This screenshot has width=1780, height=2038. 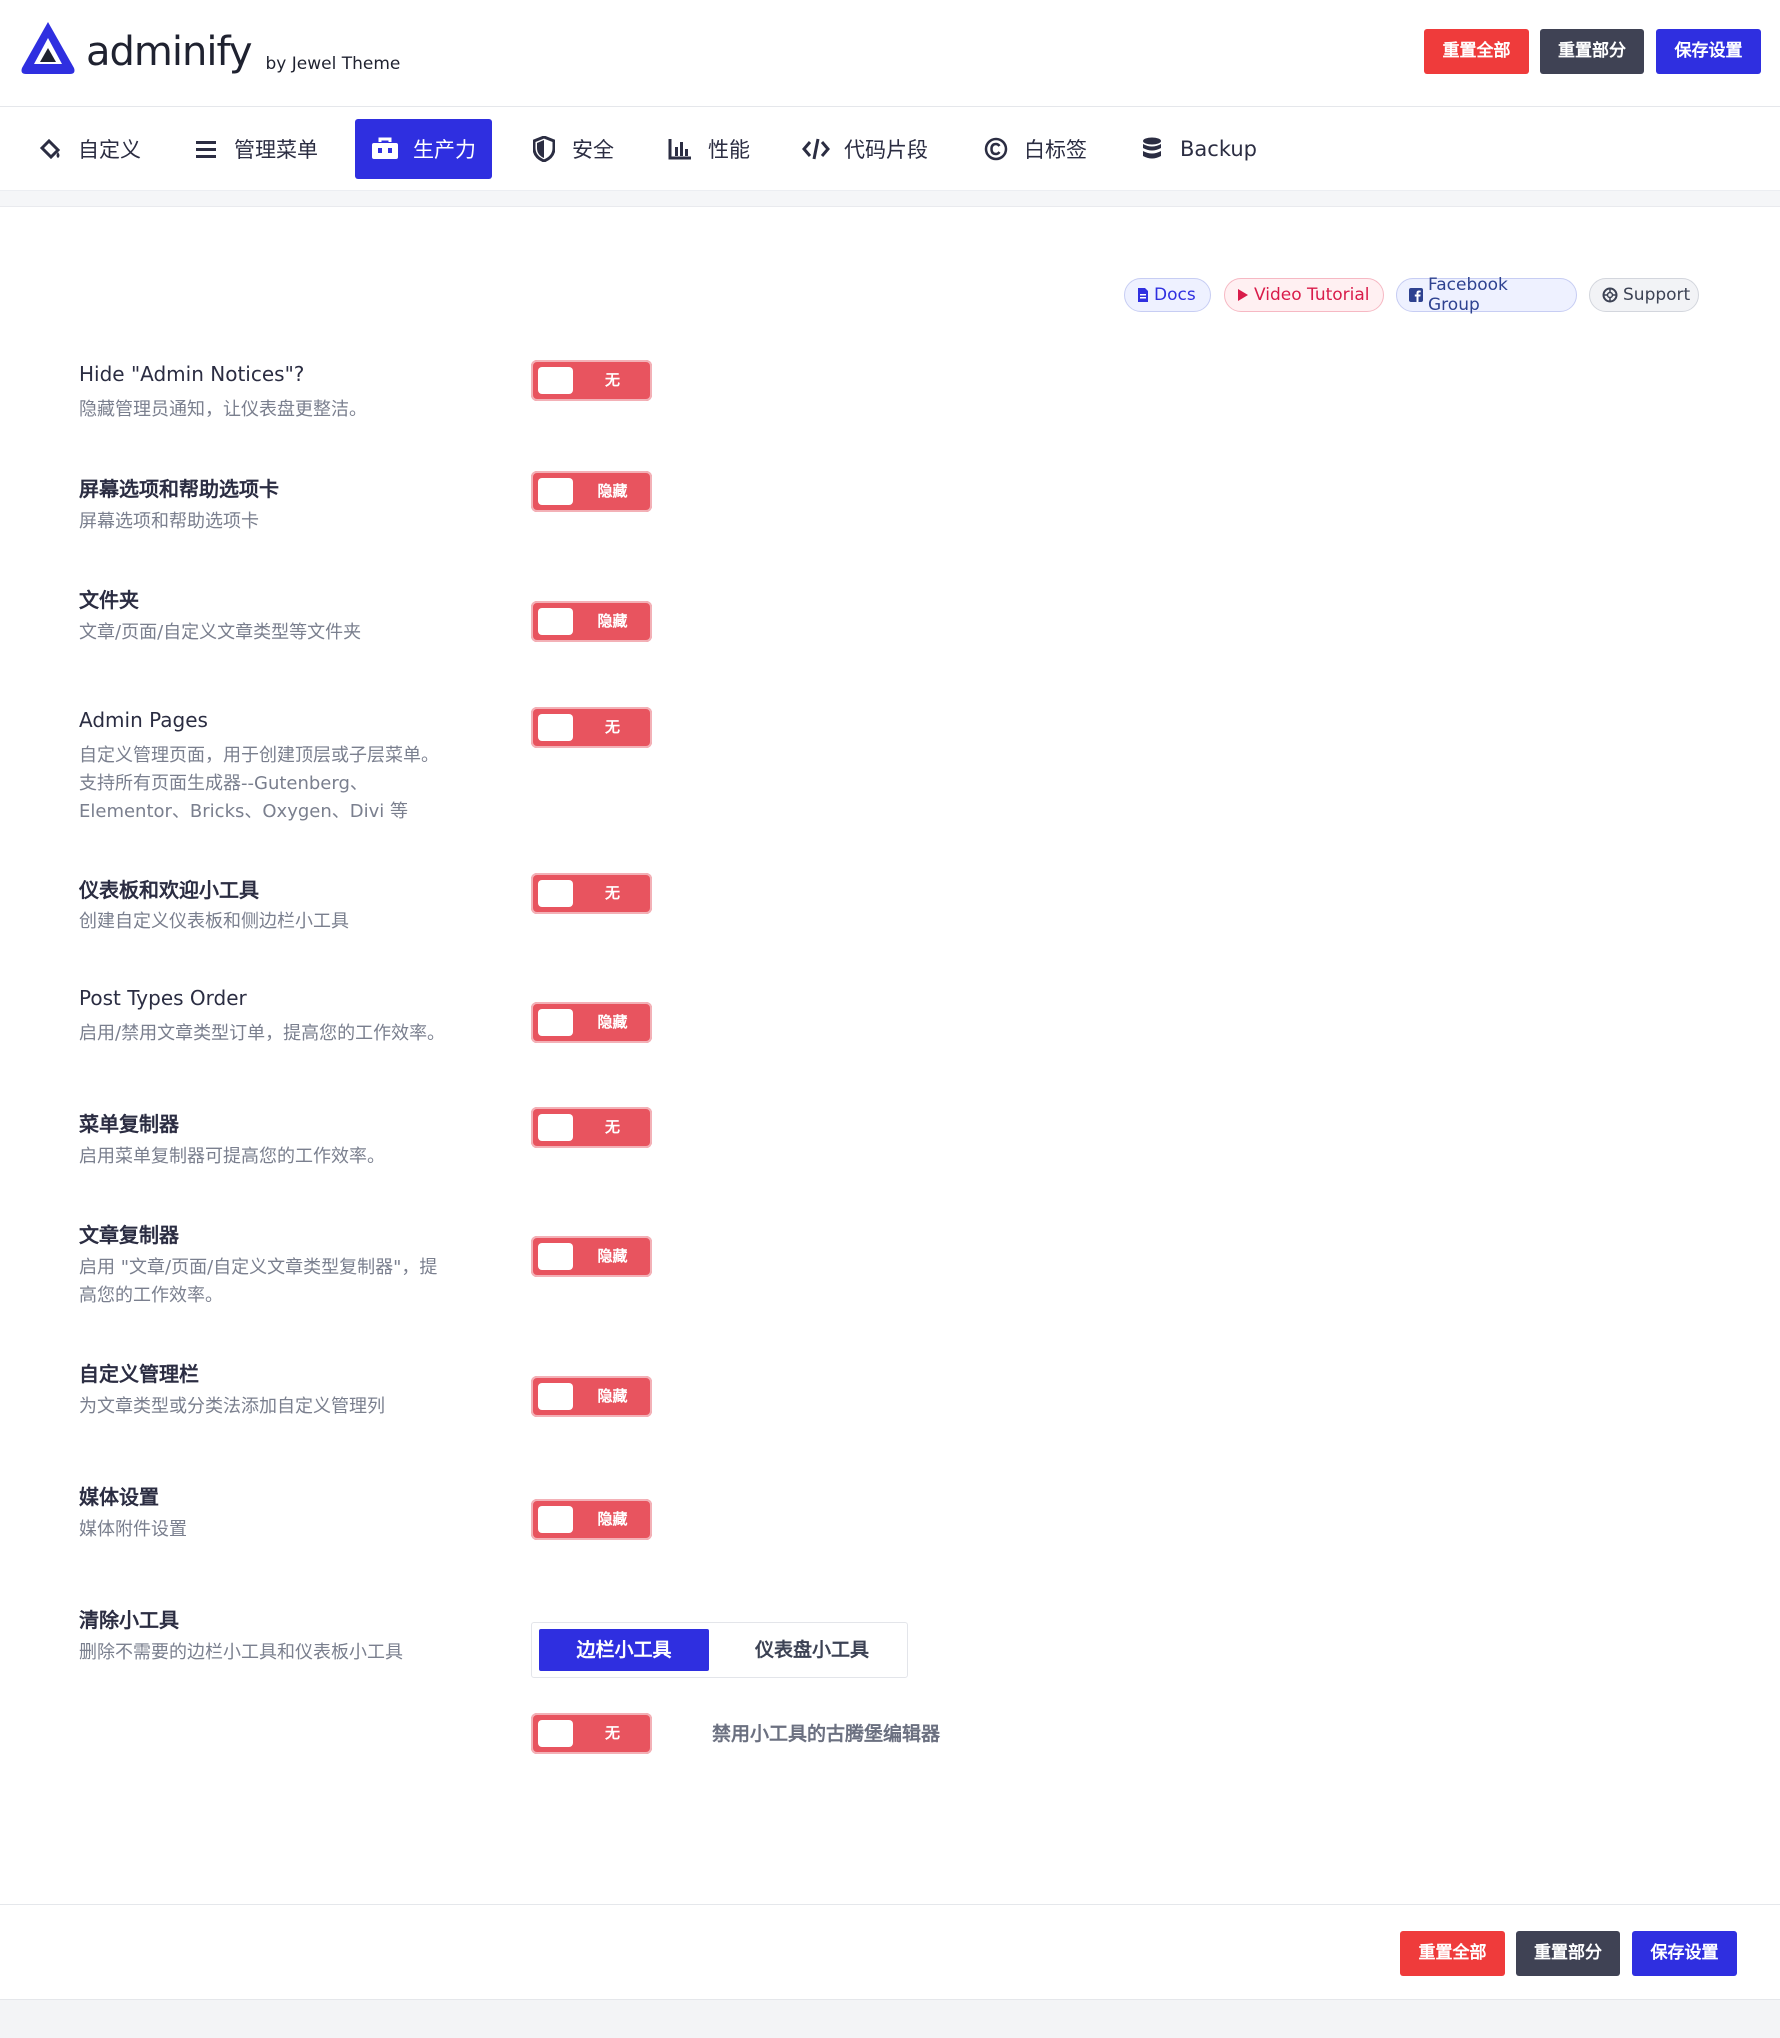 I want to click on disable-gutenberg-widgets-toggle: 无, so click(x=591, y=1733).